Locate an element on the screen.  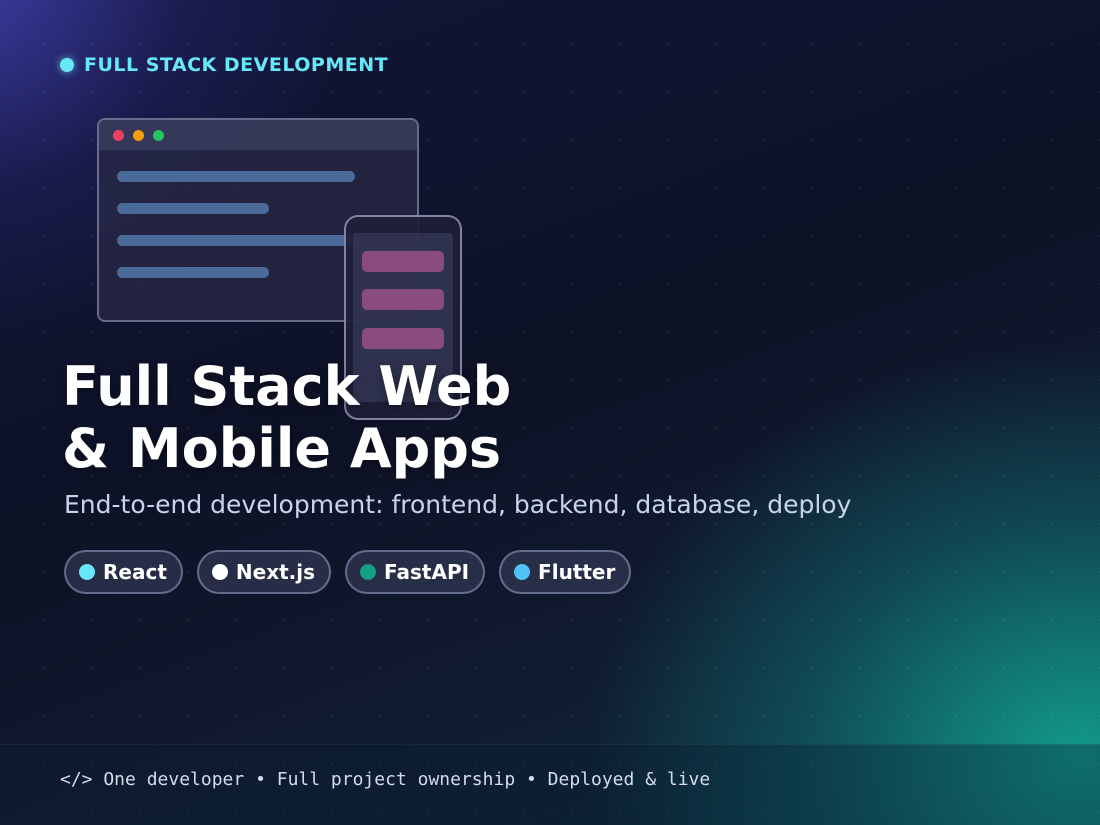
nextjs-dot-icon is located at coordinates (219, 572).